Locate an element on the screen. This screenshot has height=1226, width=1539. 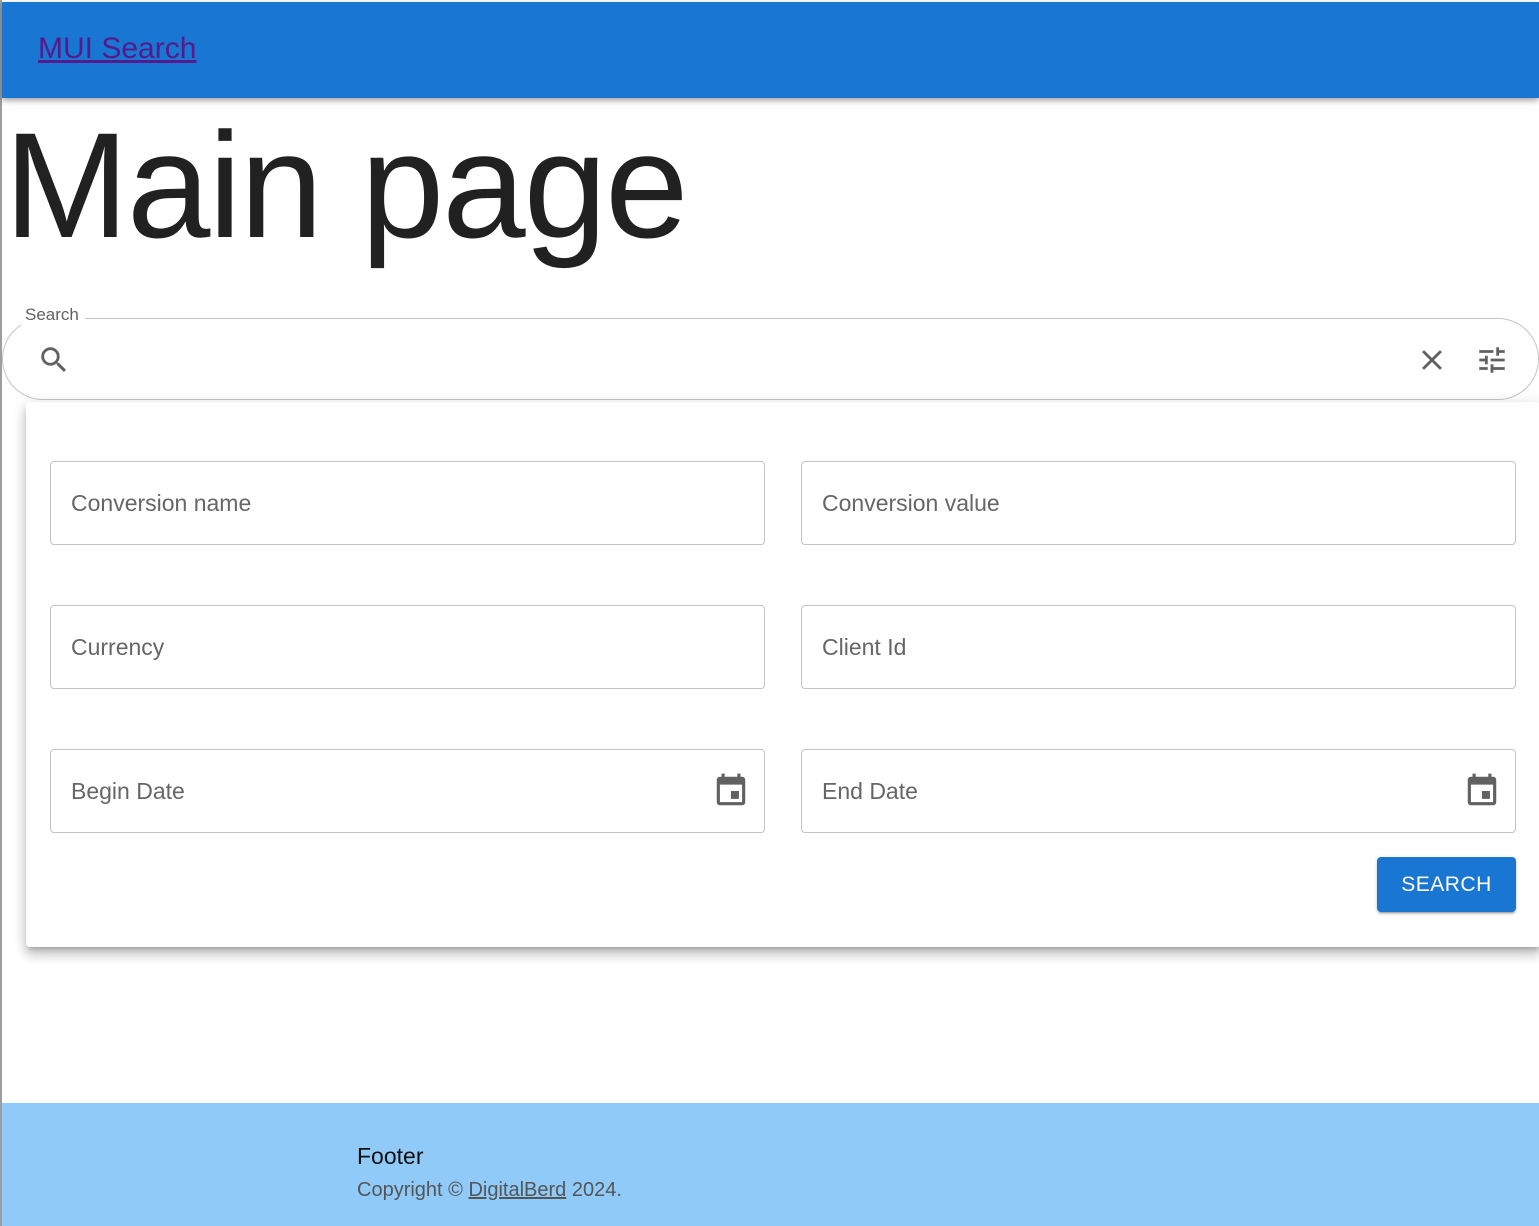
client-id-field is located at coordinates (1158, 647).